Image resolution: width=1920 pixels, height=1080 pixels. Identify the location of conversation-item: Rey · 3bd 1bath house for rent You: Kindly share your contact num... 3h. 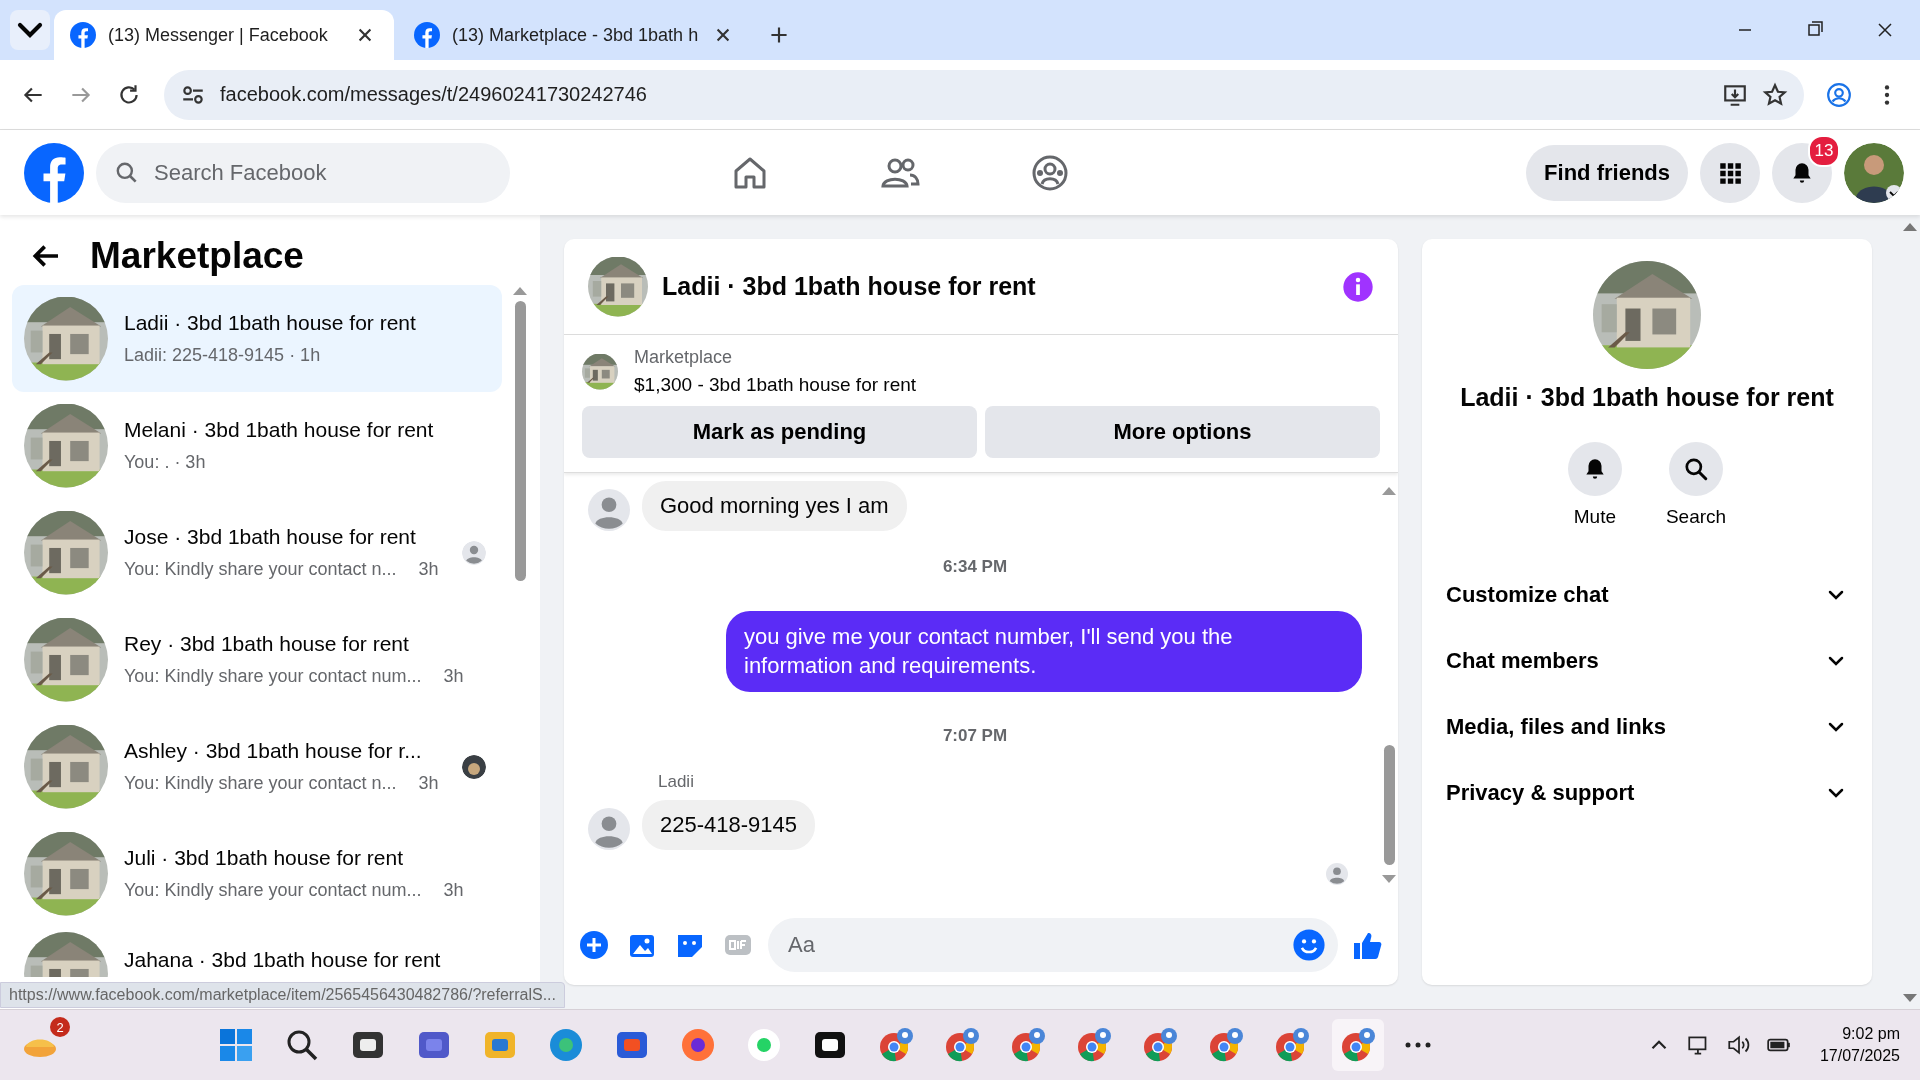
(257, 659).